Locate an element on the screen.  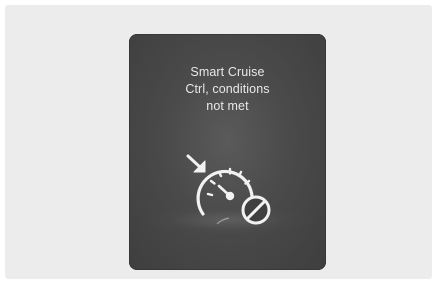
warning-line-2: Ctrl, conditions is located at coordinates (227, 89).